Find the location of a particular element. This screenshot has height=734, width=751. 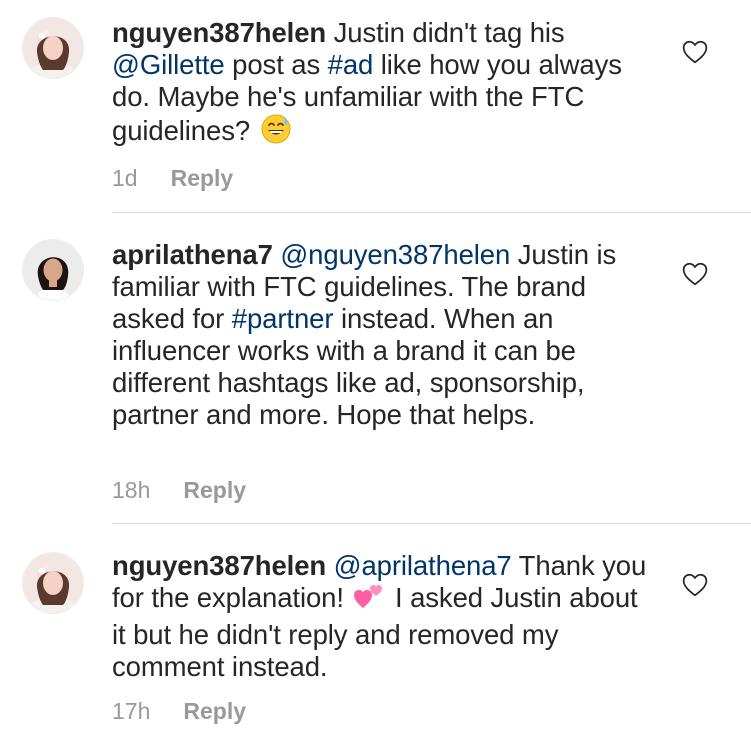

comment-meta: 18h Reply is located at coordinates (179, 490).